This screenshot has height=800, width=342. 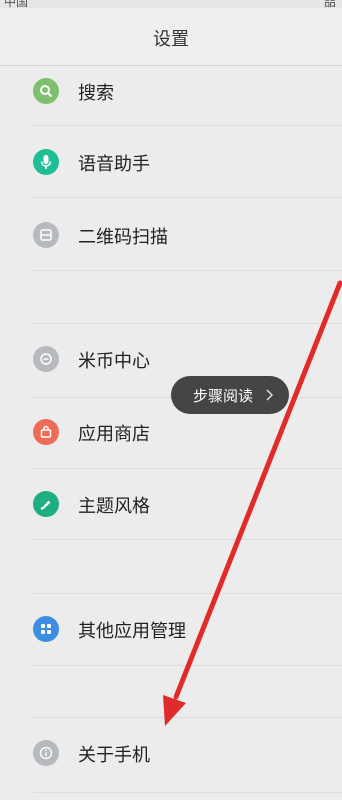 I want to click on settings-item-label: 应用商店, so click(x=114, y=434).